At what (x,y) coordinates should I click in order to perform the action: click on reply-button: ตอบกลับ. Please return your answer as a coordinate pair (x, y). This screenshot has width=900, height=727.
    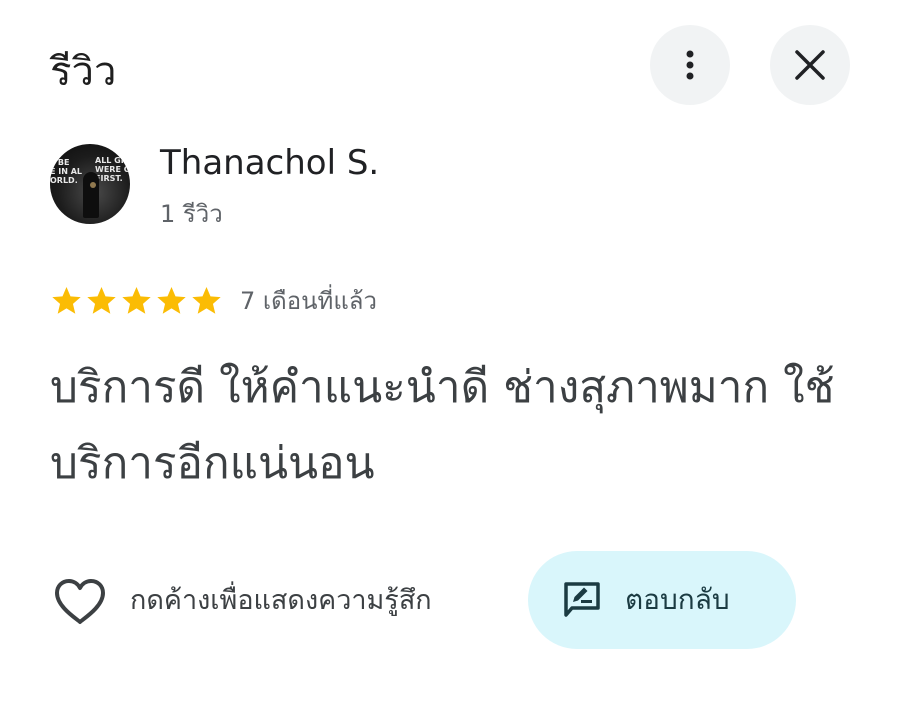
    Looking at the image, I should click on (662, 600).